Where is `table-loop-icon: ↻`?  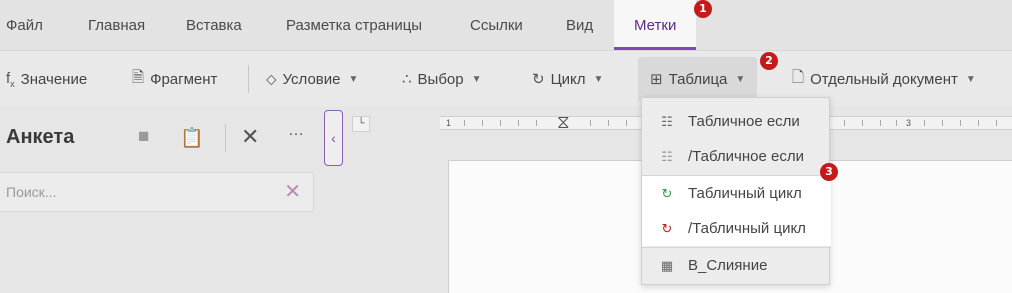 table-loop-icon: ↻ is located at coordinates (667, 193).